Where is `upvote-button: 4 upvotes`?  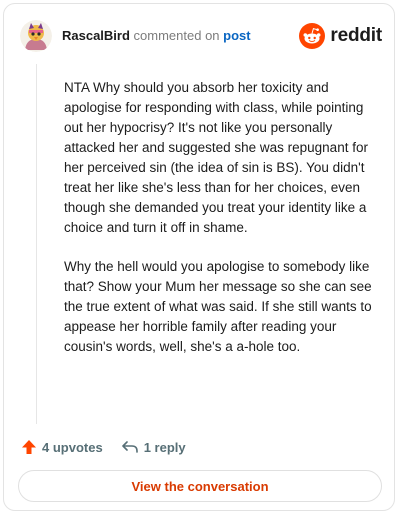 upvote-button: 4 upvotes is located at coordinates (62, 447).